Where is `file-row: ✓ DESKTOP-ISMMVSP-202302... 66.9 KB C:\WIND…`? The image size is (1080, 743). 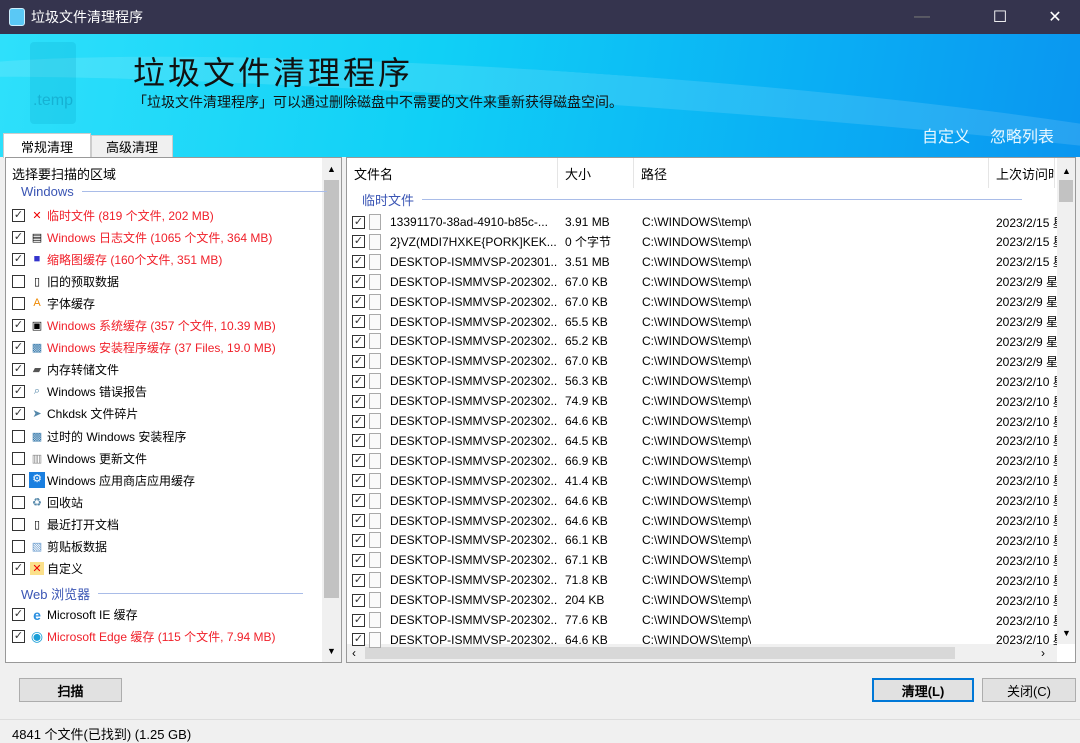
file-row: ✓ DESKTOP-ISMMVSP-202302... 66.9 KB C:\WIND… is located at coordinates (704, 461).